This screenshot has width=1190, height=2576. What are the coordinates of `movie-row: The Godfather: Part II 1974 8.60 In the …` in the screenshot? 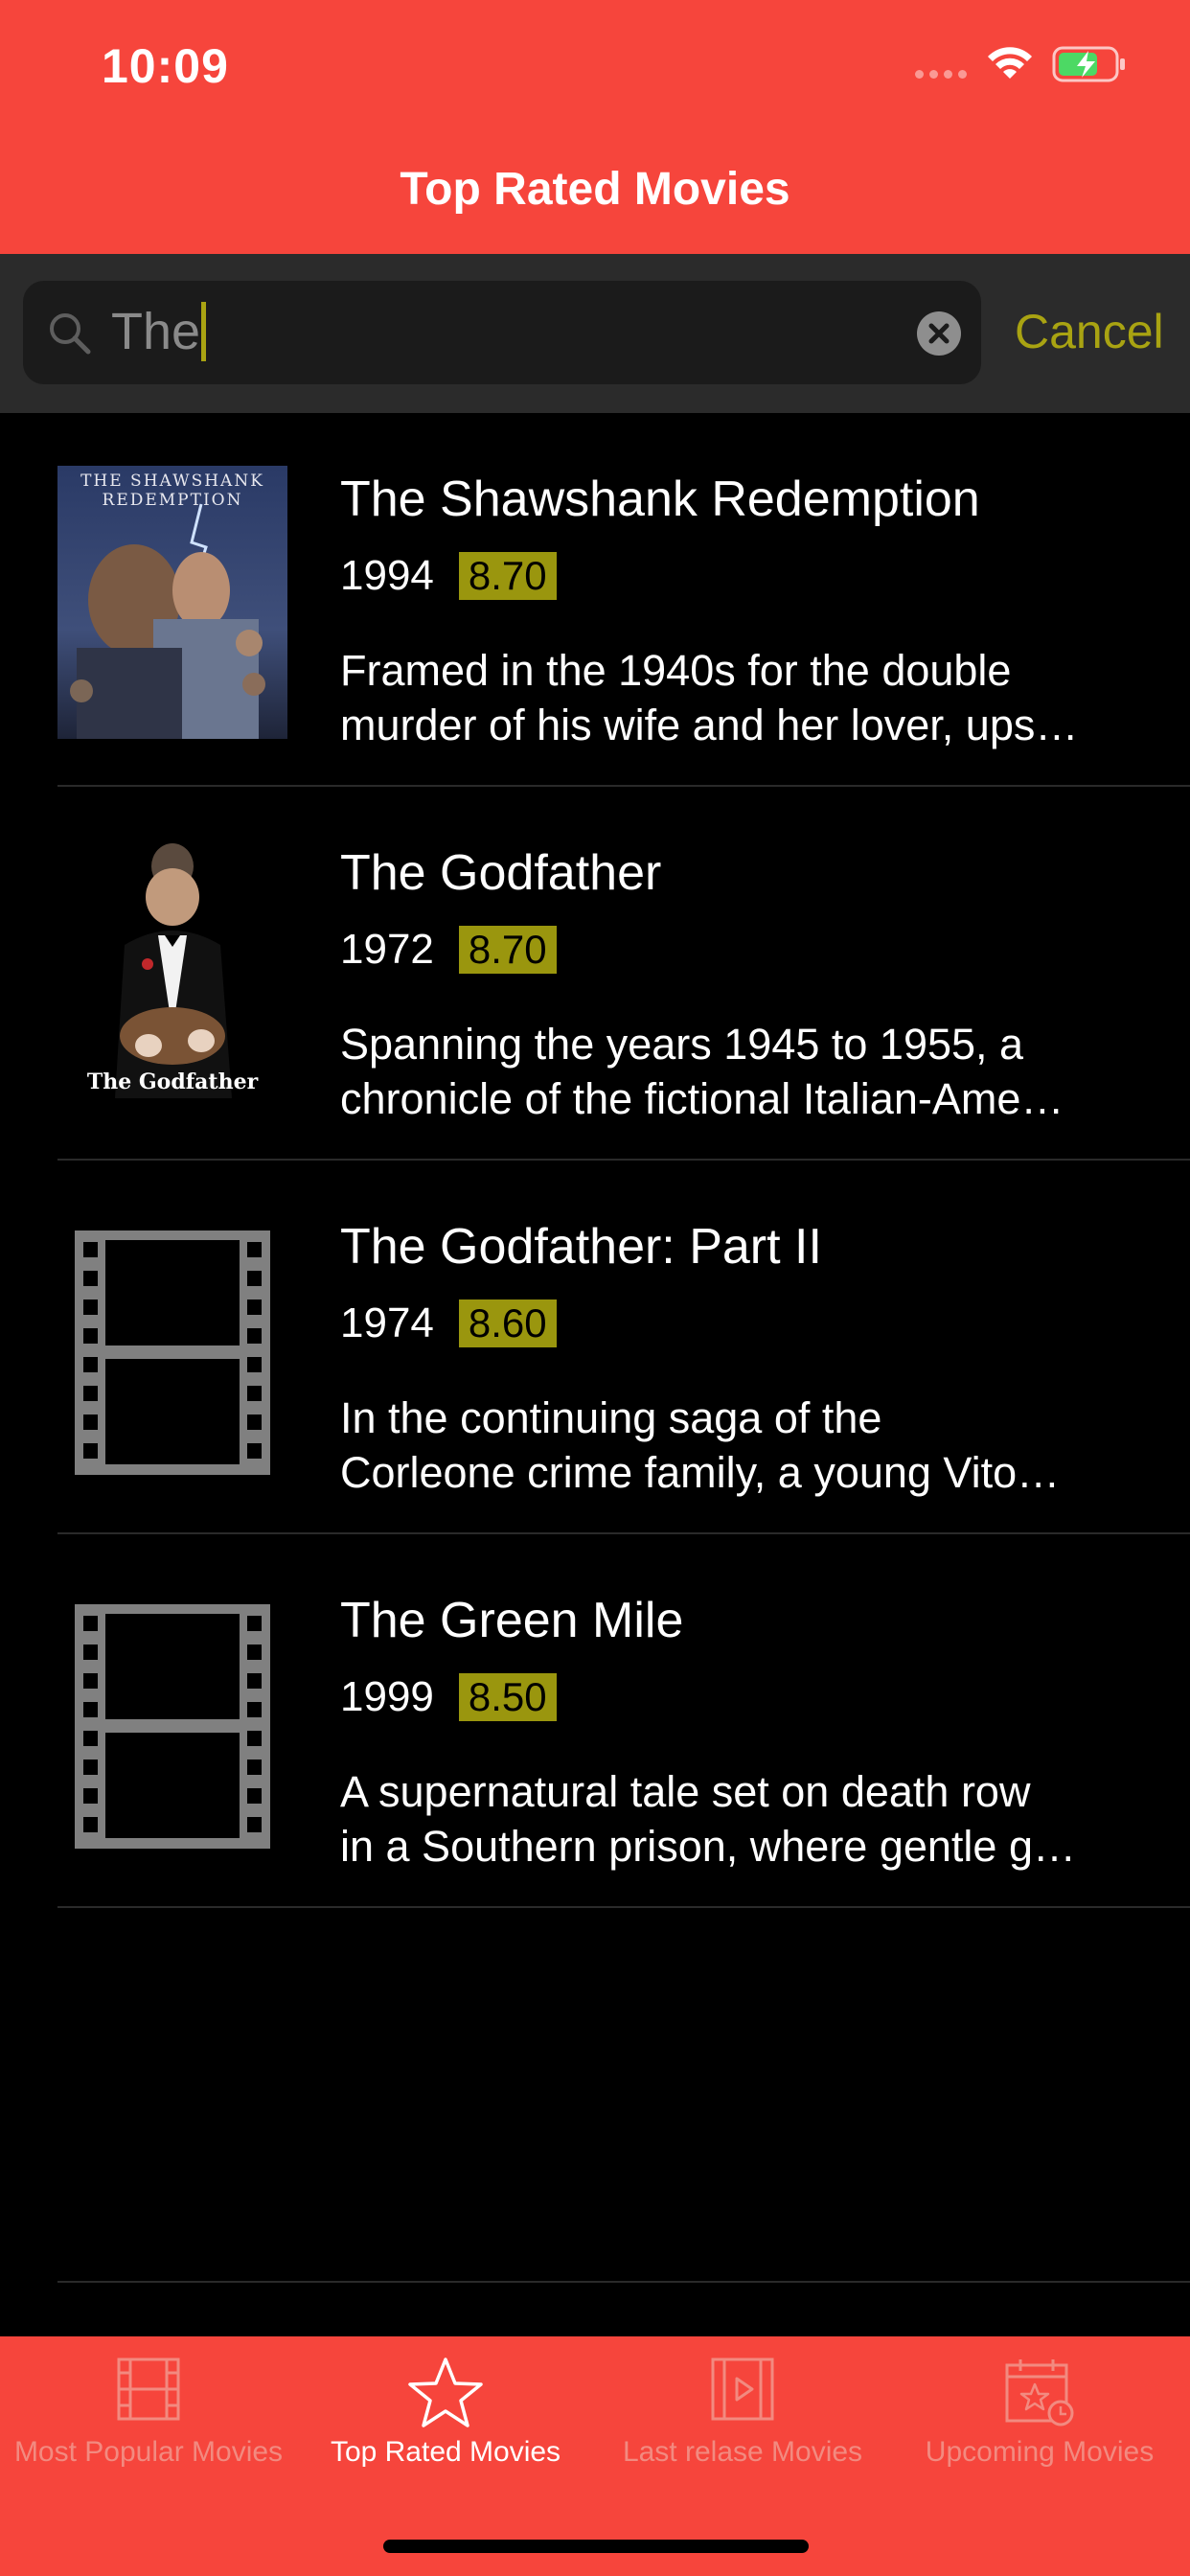 It's located at (595, 1347).